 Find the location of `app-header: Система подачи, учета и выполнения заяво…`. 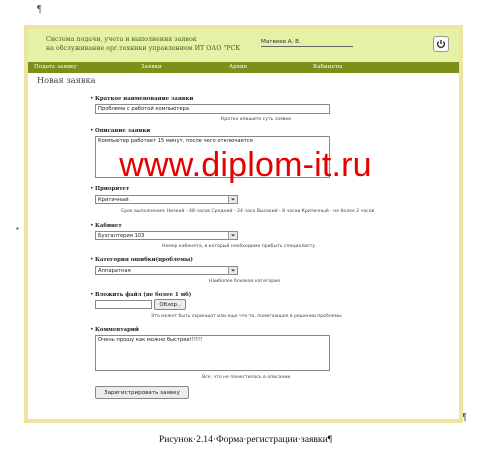

app-header: Система подачи, учета и выполнения заяво… is located at coordinates (243, 45).